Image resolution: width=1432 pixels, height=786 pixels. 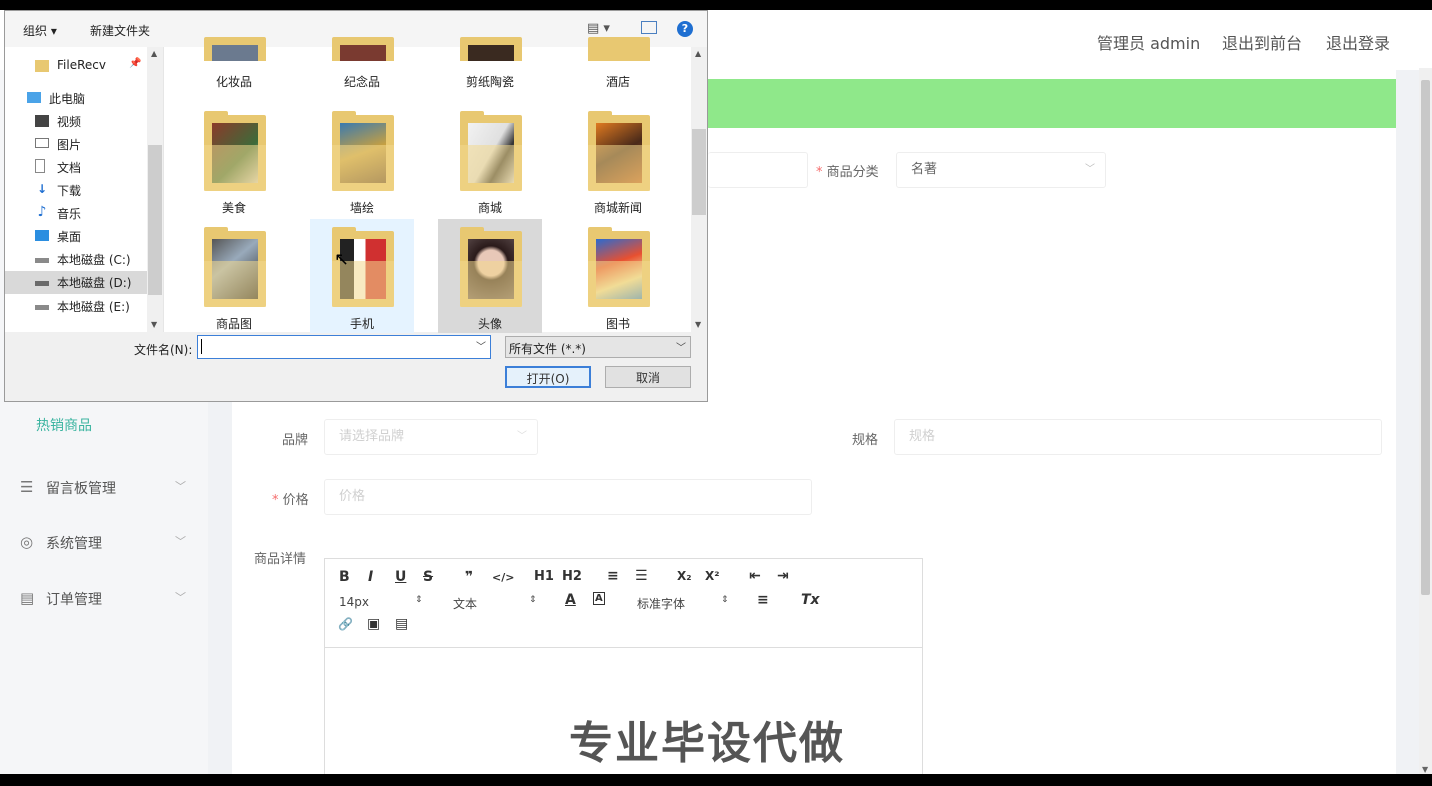 What do you see at coordinates (490, 276) in the screenshot?
I see `folder-tile-hover: 头像` at bounding box center [490, 276].